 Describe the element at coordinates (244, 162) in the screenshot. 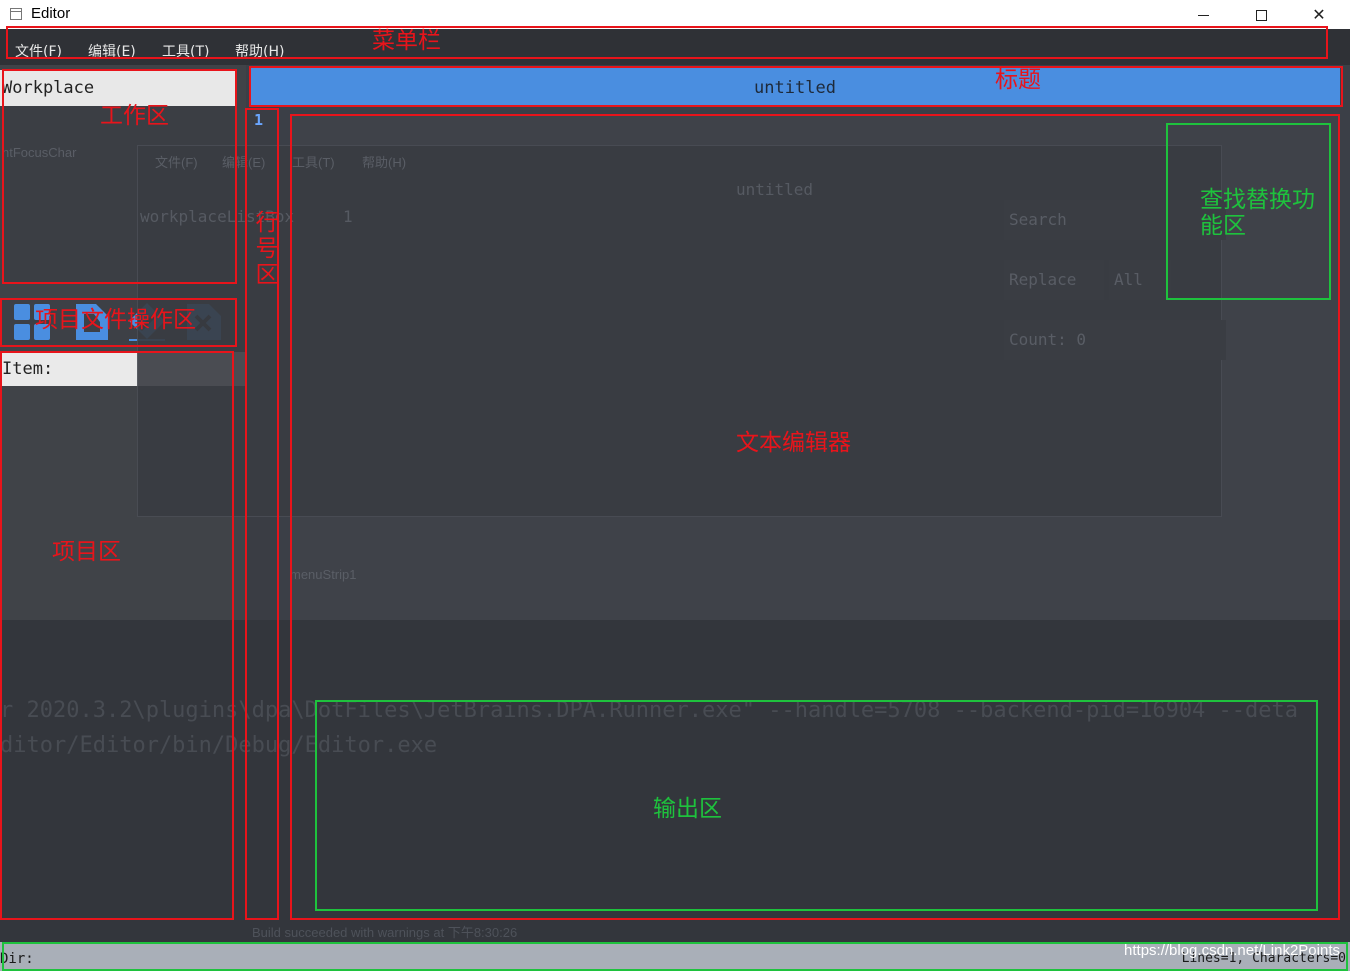

I see `ghost-menu-edit: 编辑(E)` at that location.